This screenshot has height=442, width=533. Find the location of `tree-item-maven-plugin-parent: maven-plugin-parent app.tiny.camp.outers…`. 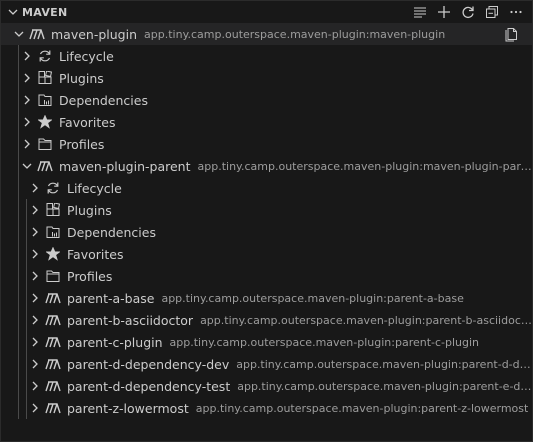

tree-item-maven-plugin-parent: maven-plugin-parent app.tiny.camp.outers… is located at coordinates (266, 166).